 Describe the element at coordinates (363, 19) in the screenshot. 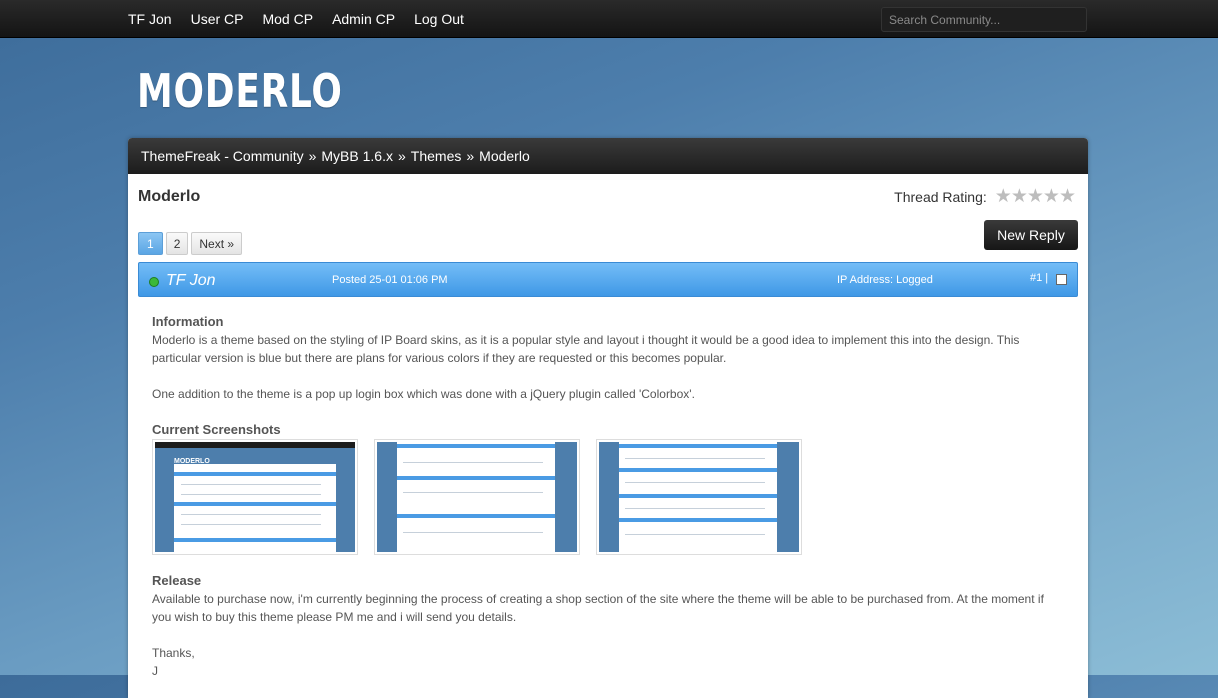

I see `nav-admin-cp: Admin CP` at that location.